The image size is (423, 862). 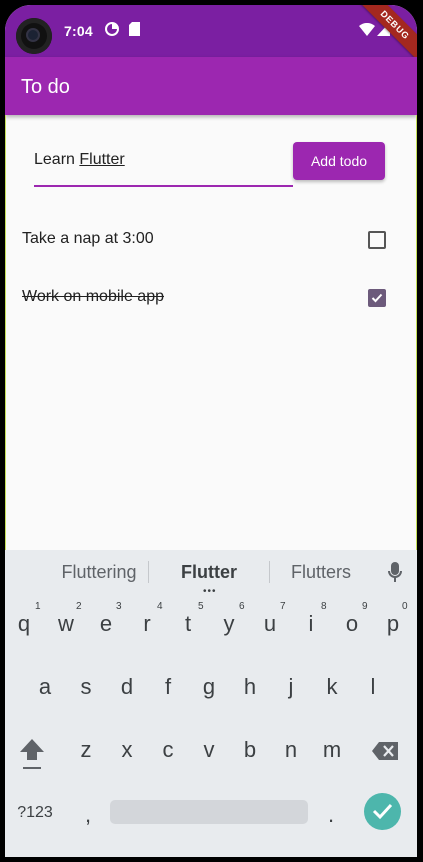 What do you see at coordinates (88, 815) in the screenshot?
I see `comma-key: ,` at bounding box center [88, 815].